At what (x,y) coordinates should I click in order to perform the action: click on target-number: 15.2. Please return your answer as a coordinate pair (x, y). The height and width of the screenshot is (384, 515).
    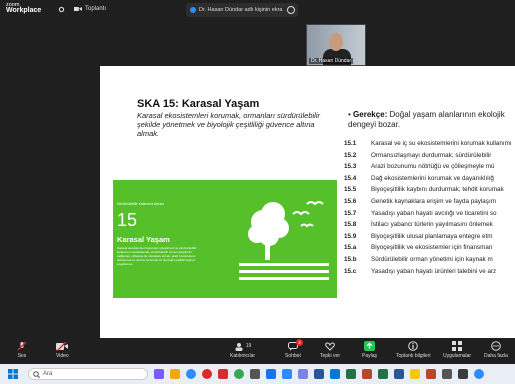
    Looking at the image, I should click on (350, 155).